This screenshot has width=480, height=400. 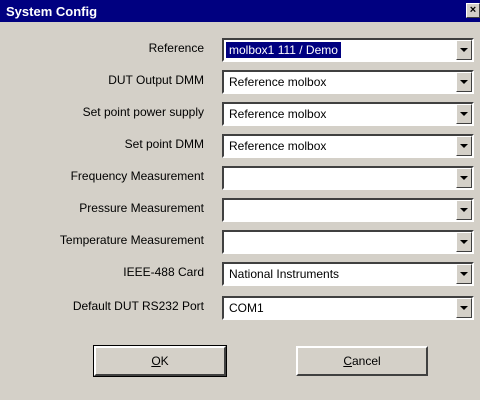 I want to click on window-title: System Config, so click(x=52, y=11).